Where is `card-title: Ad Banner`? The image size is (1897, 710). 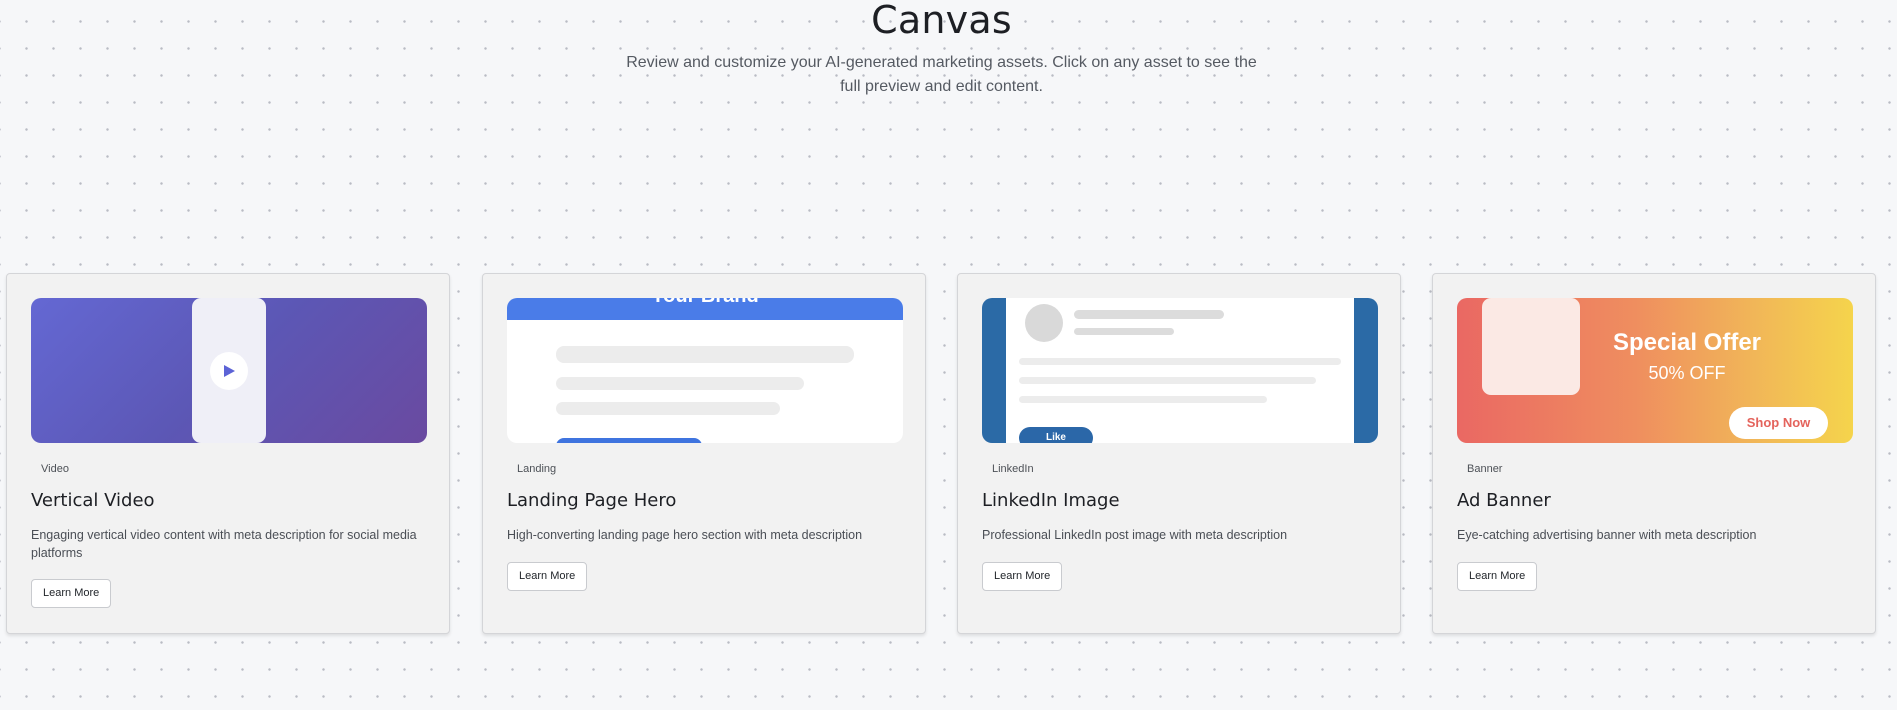
card-title: Ad Banner is located at coordinates (1504, 500).